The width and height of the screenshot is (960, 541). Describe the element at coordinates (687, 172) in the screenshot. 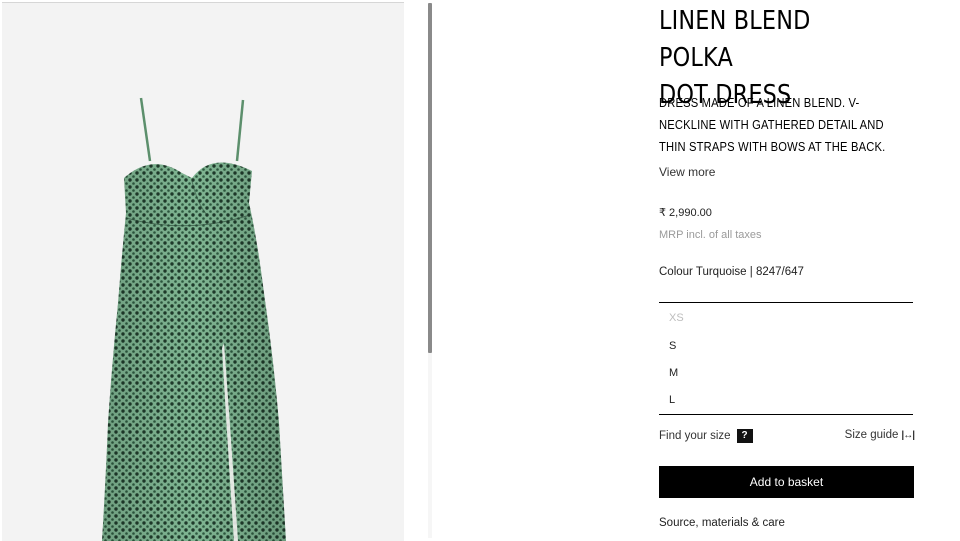

I see `view-more-link: View more` at that location.